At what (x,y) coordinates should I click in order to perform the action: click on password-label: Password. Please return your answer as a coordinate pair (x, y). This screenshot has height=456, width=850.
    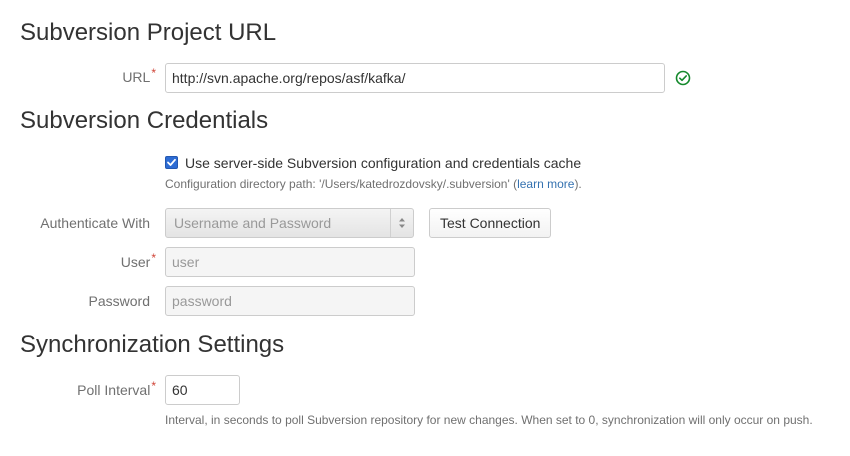
    Looking at the image, I should click on (119, 301).